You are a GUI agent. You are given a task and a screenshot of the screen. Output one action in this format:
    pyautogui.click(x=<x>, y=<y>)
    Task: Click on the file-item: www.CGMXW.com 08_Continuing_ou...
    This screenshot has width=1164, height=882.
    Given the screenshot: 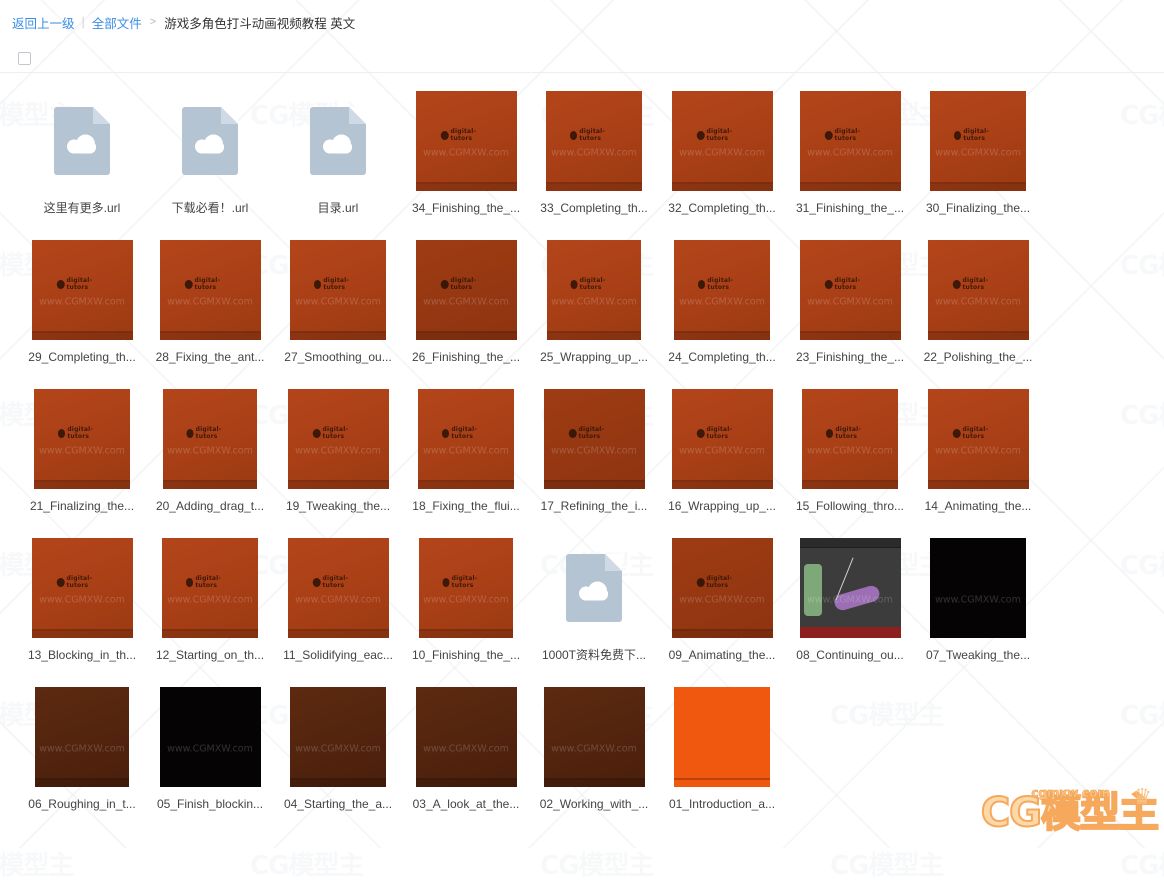 What is the action you would take?
    pyautogui.click(x=850, y=612)
    